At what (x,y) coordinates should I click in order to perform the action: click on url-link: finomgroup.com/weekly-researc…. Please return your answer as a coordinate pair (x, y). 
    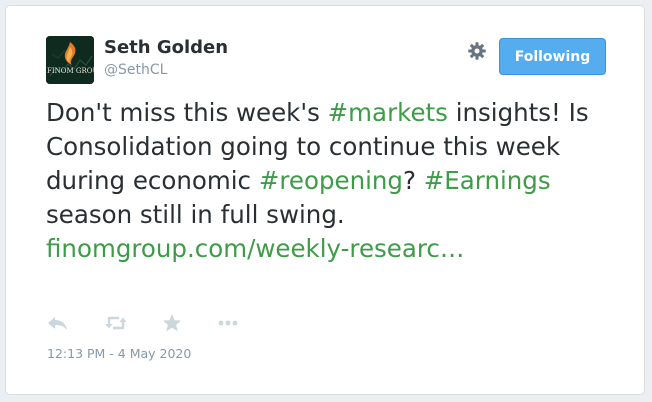
    Looking at the image, I should click on (255, 248).